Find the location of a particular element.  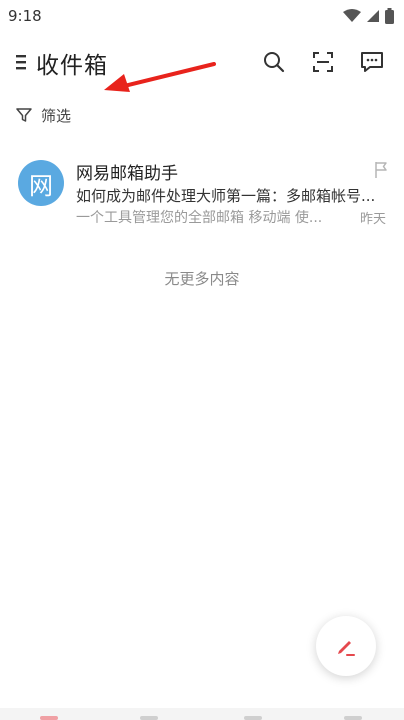

status-icons is located at coordinates (368, 16).